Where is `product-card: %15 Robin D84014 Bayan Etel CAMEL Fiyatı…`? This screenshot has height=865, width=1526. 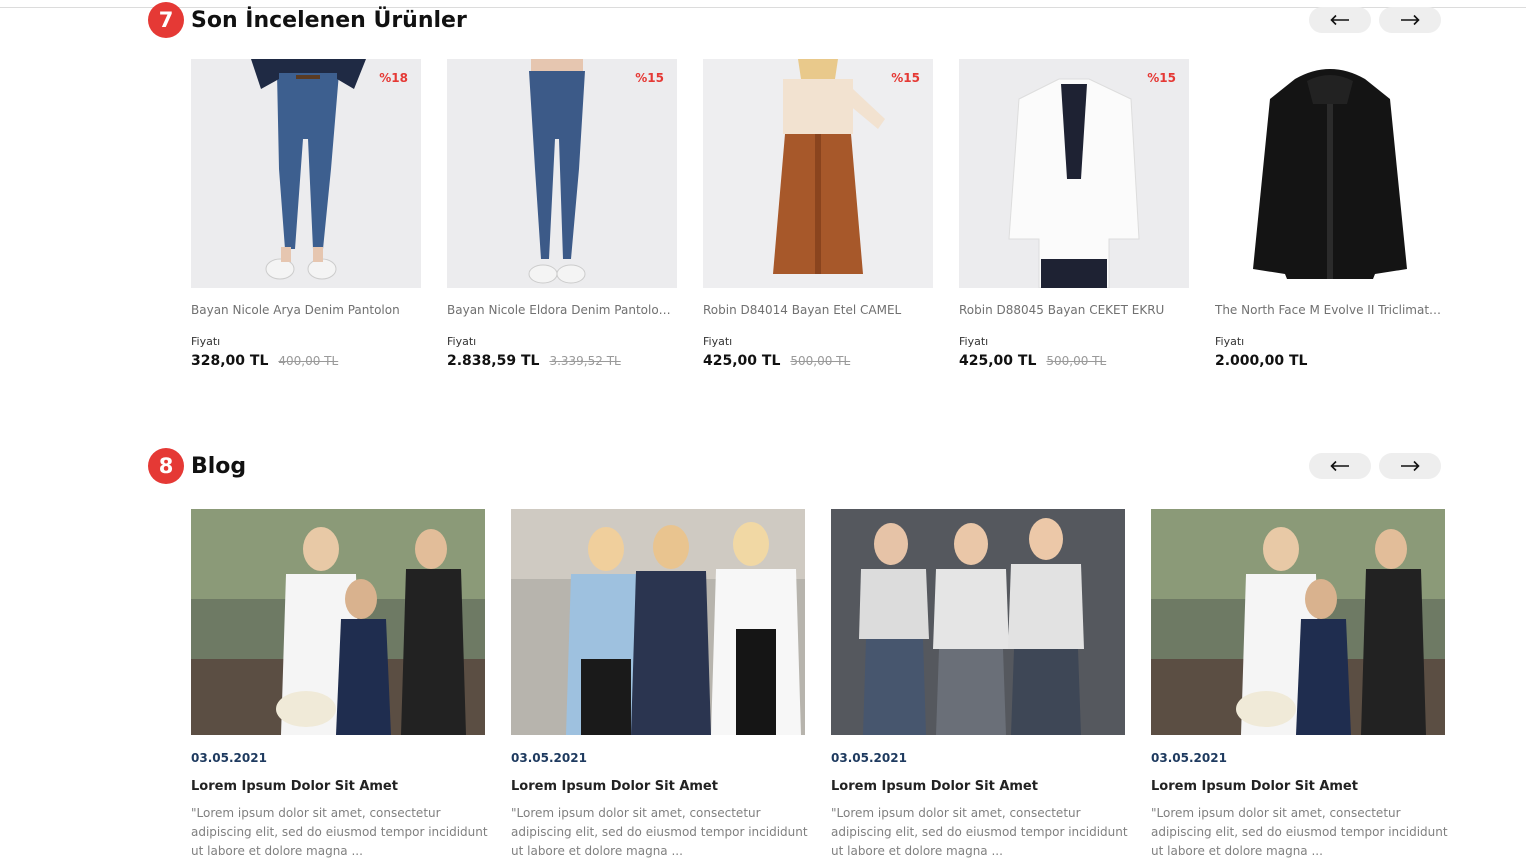 product-card: %15 Robin D84014 Bayan Etel CAMEL Fiyatı… is located at coordinates (818, 214).